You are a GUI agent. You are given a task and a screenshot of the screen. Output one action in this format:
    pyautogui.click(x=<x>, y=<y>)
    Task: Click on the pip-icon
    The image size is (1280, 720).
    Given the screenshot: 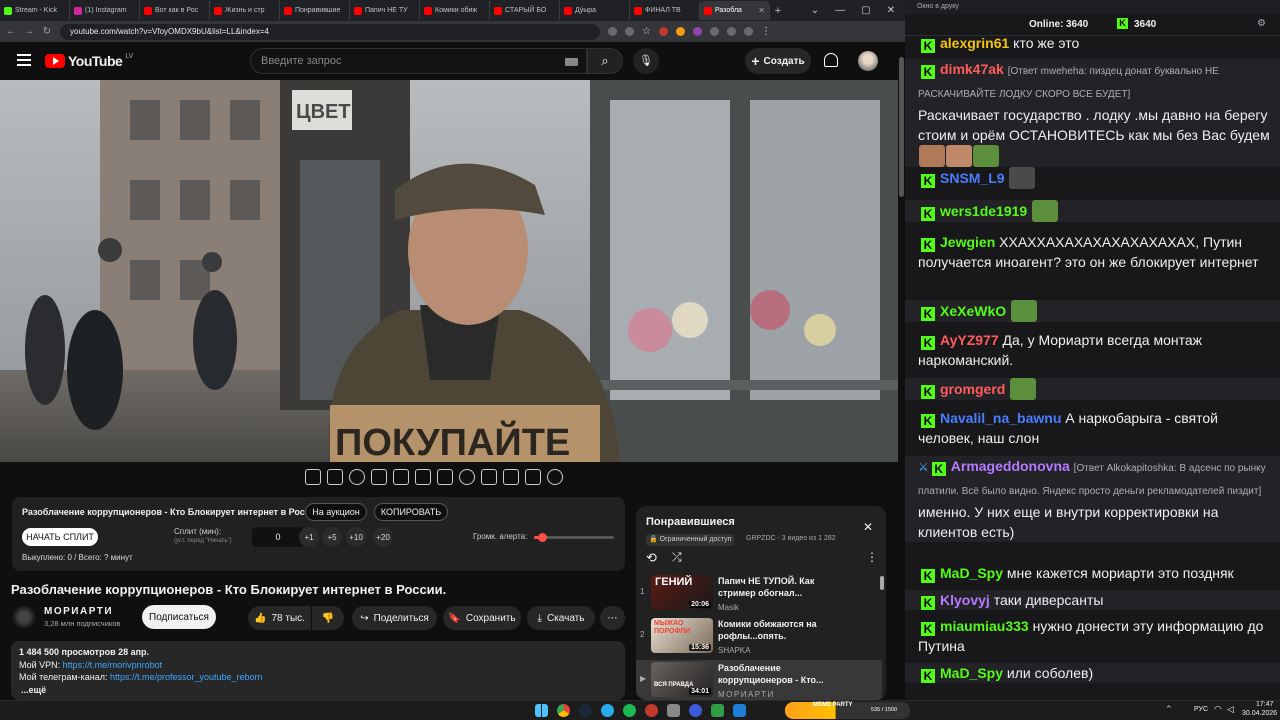 What is the action you would take?
    pyautogui.click(x=379, y=477)
    